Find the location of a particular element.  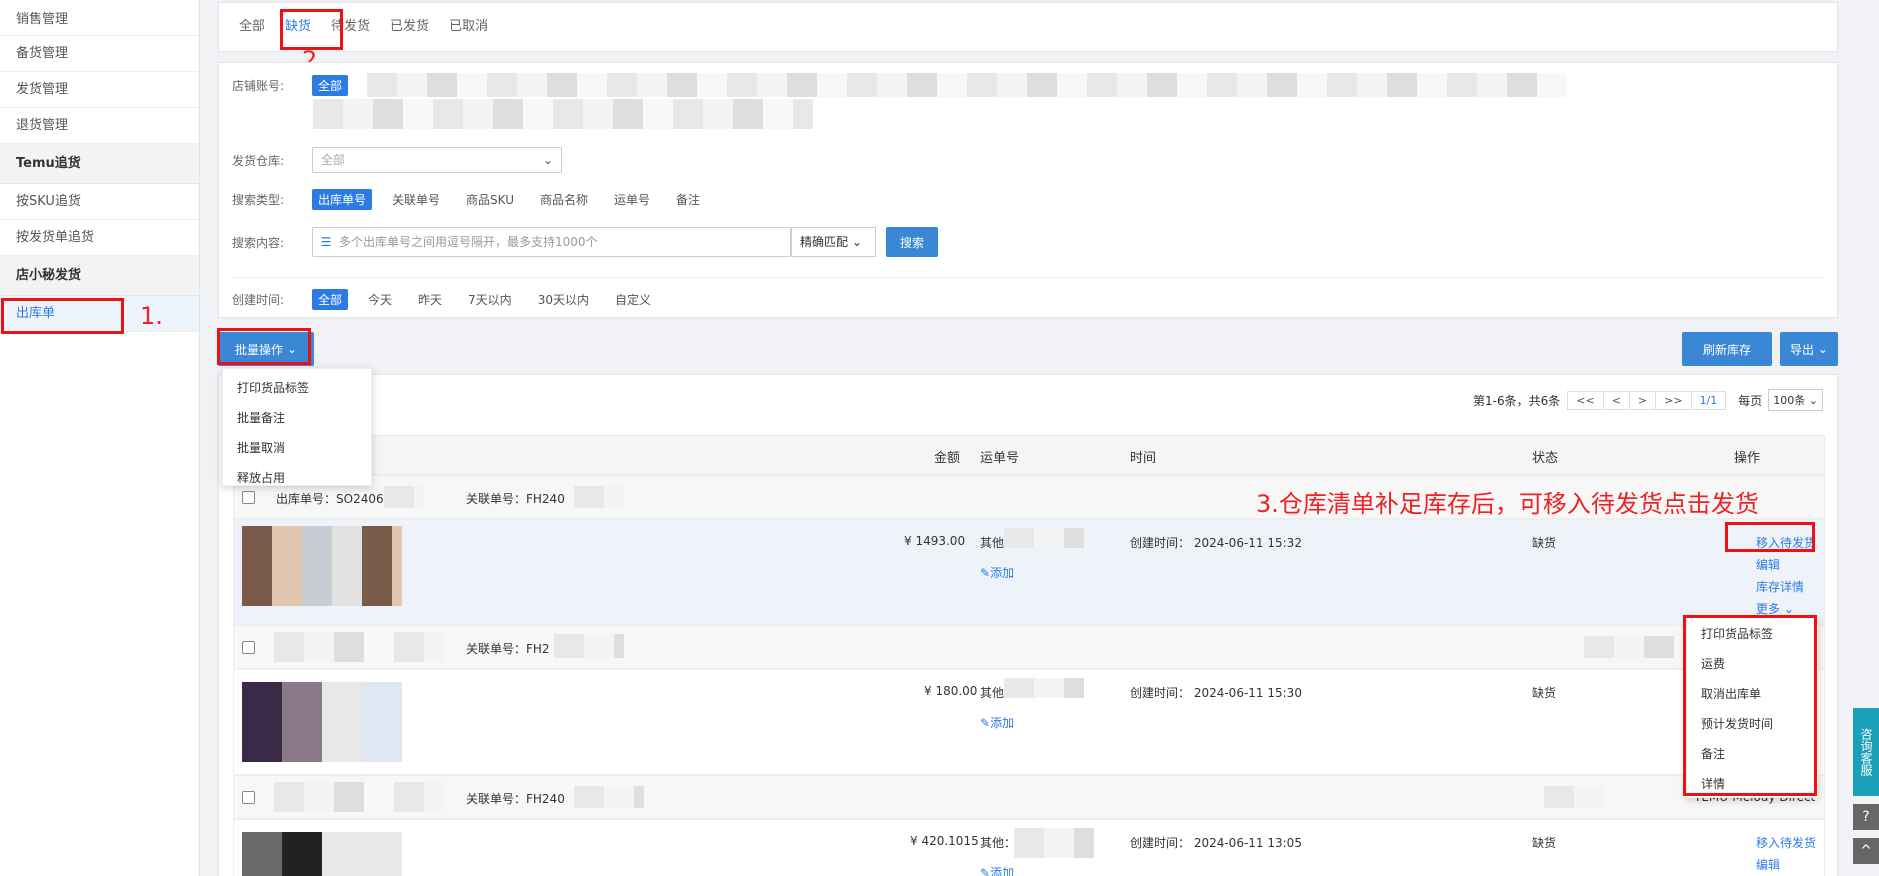

order-3-add-link: ✎添加 is located at coordinates (997, 870).